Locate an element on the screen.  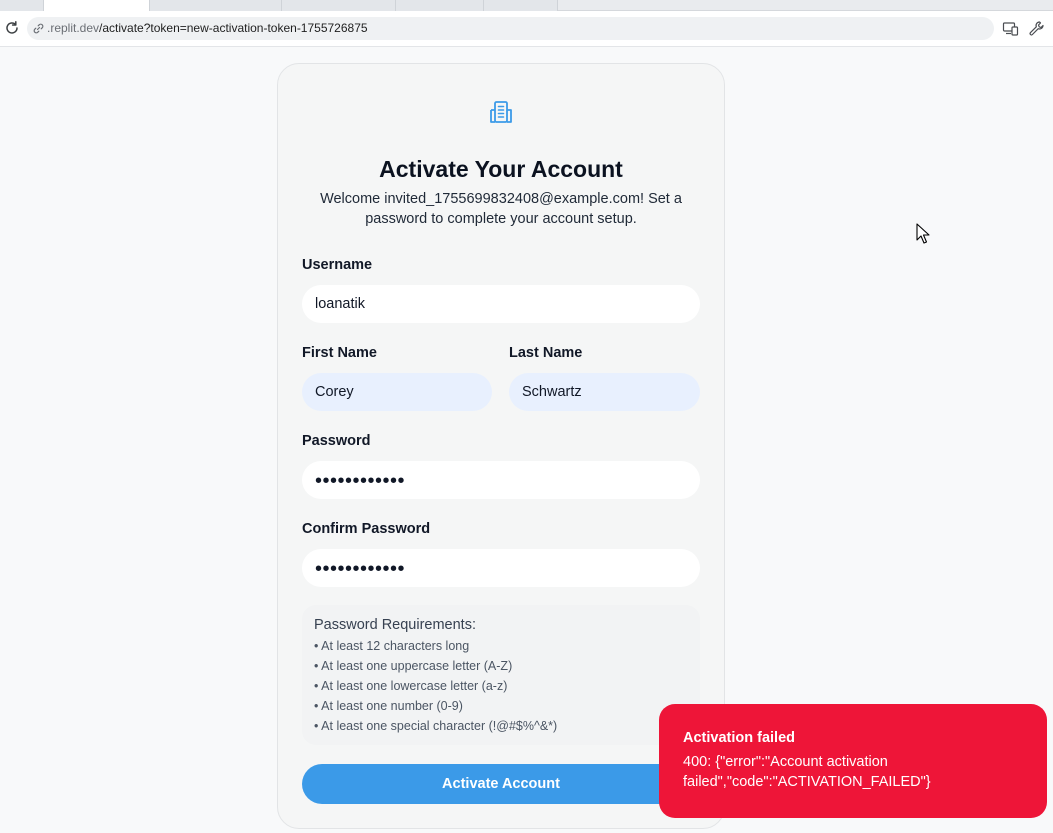
last-name-input: Schwartz is located at coordinates (604, 392).